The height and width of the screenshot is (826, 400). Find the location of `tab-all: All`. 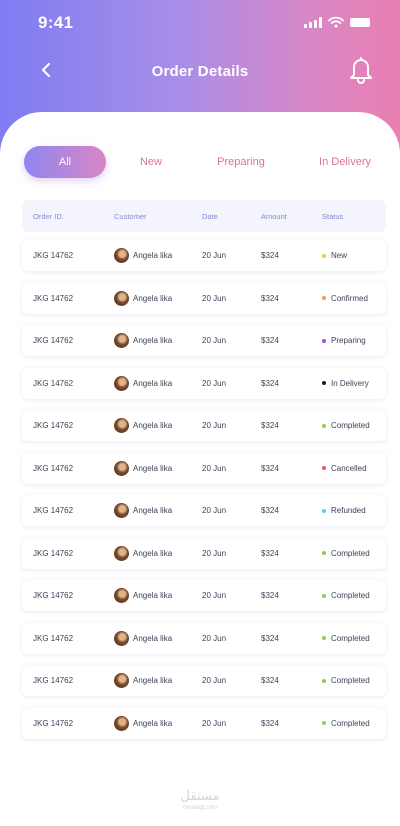

tab-all: All is located at coordinates (65, 162).